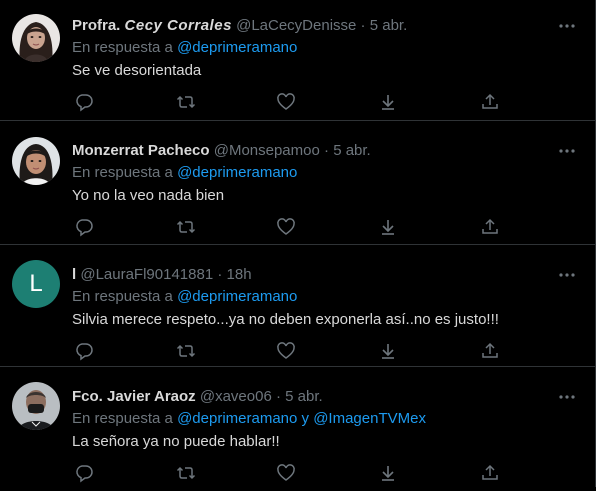 Image resolution: width=596 pixels, height=491 pixels. What do you see at coordinates (369, 418) in the screenshot?
I see `mention-link-2: @ImagenTVMex` at bounding box center [369, 418].